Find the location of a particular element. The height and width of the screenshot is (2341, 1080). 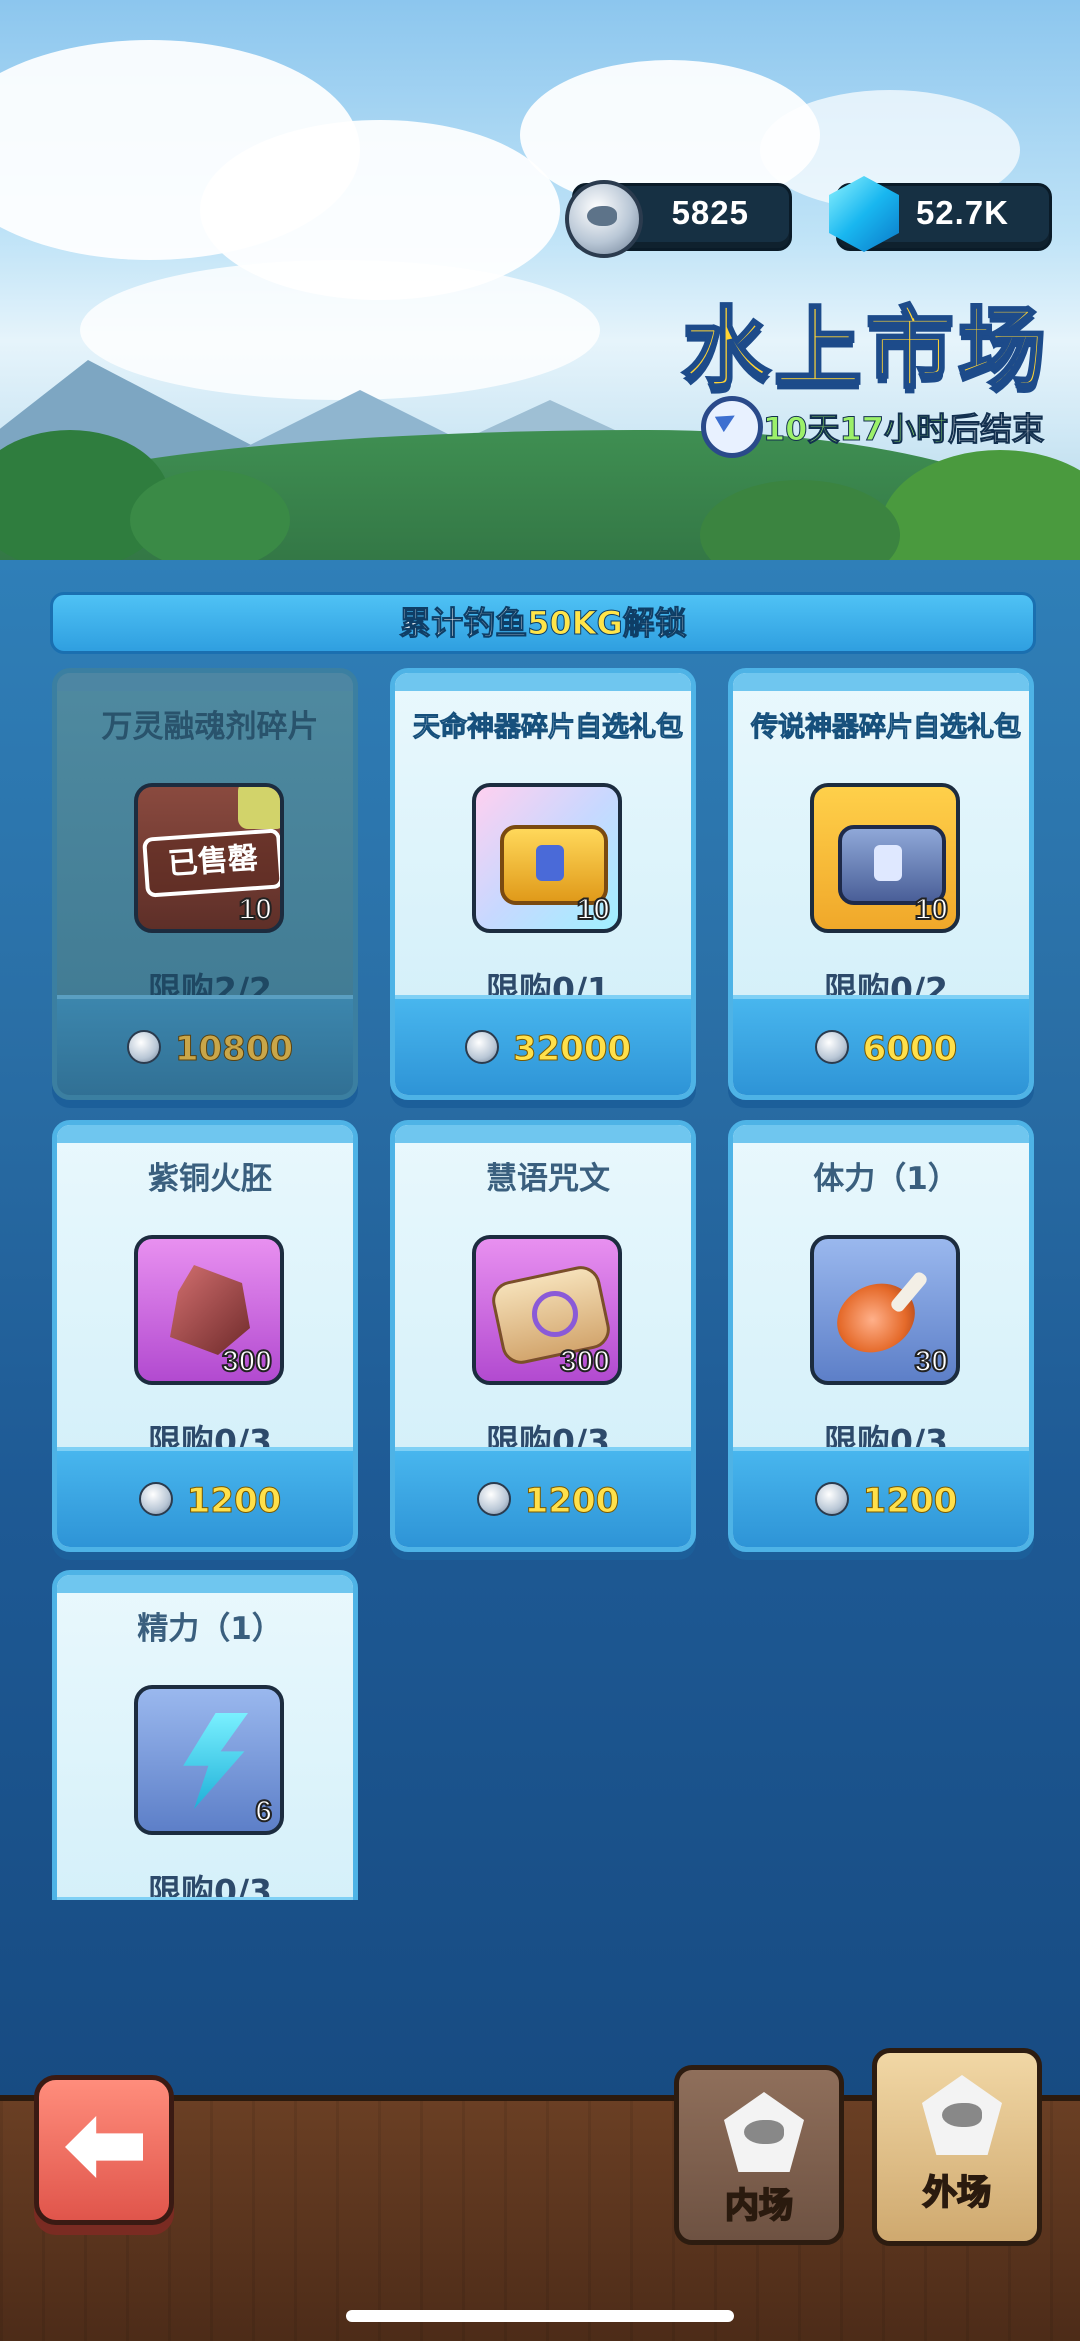

copper-ore-icon: 300 is located at coordinates (209, 1310).